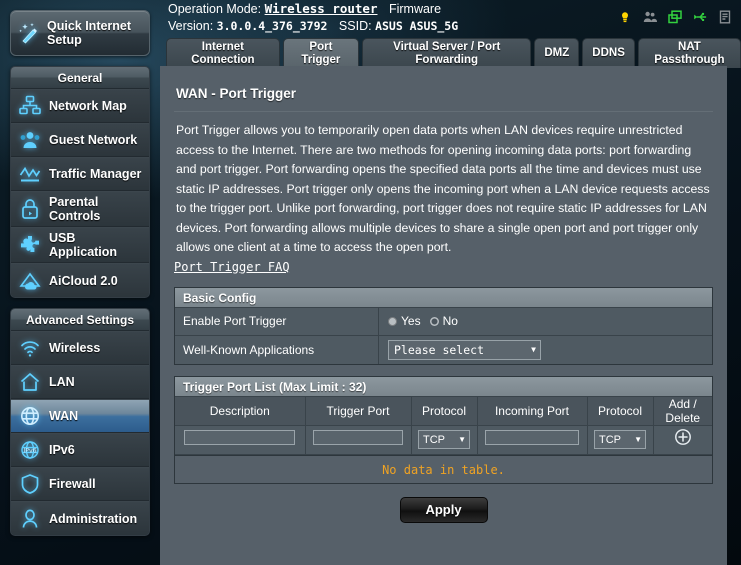 The width and height of the screenshot is (741, 565). Describe the element at coordinates (89, 33) in the screenshot. I see `quick-internet-setup-label: Quick Internet Setup` at that location.